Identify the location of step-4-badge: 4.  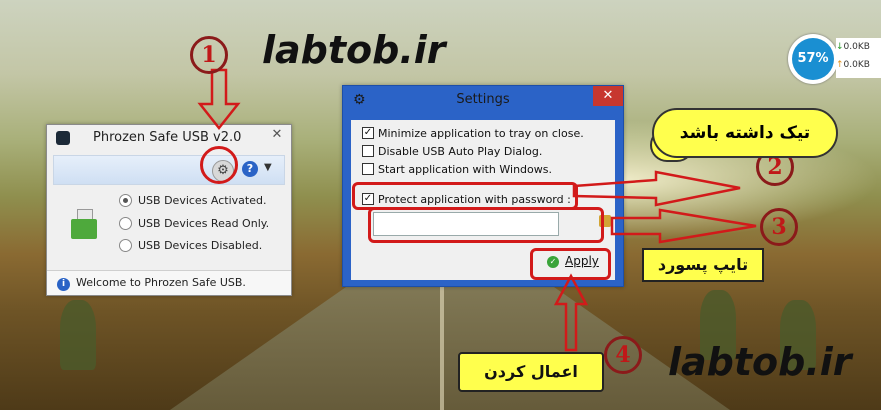
(623, 355).